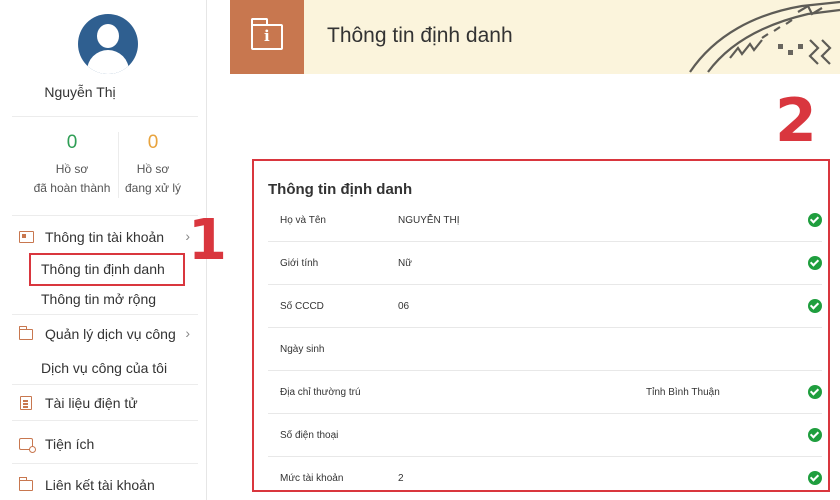 Image resolution: width=840 pixels, height=500 pixels. What do you see at coordinates (404, 306) in the screenshot?
I see `field-value: 06` at bounding box center [404, 306].